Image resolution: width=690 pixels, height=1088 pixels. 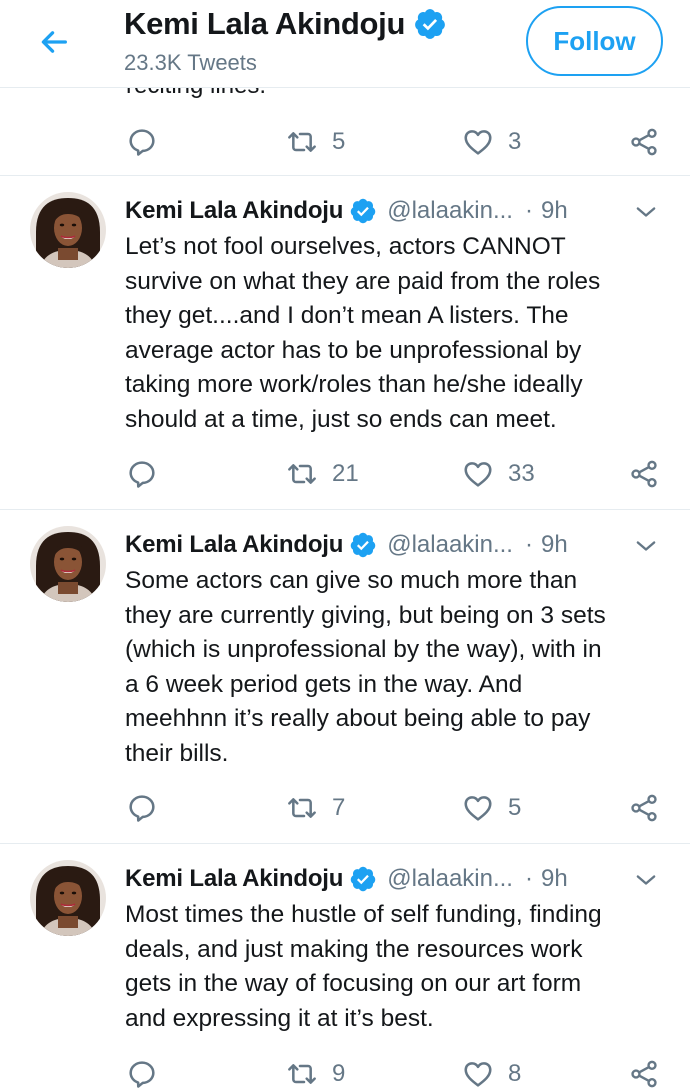 What do you see at coordinates (339, 807) in the screenshot?
I see `retweet-count: 7` at bounding box center [339, 807].